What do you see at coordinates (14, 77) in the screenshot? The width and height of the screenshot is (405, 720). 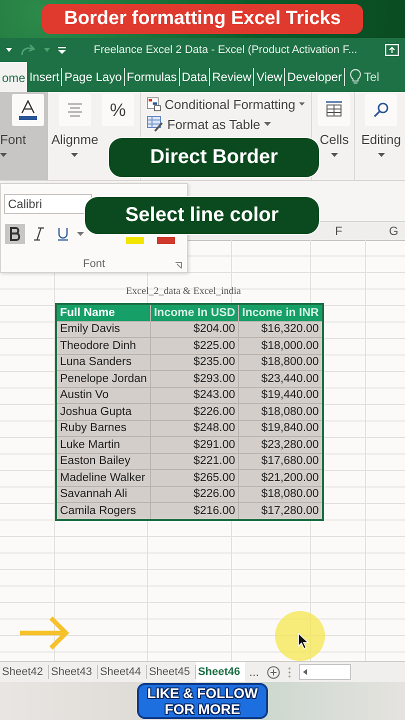 I see `ribbon-tab: ome` at bounding box center [14, 77].